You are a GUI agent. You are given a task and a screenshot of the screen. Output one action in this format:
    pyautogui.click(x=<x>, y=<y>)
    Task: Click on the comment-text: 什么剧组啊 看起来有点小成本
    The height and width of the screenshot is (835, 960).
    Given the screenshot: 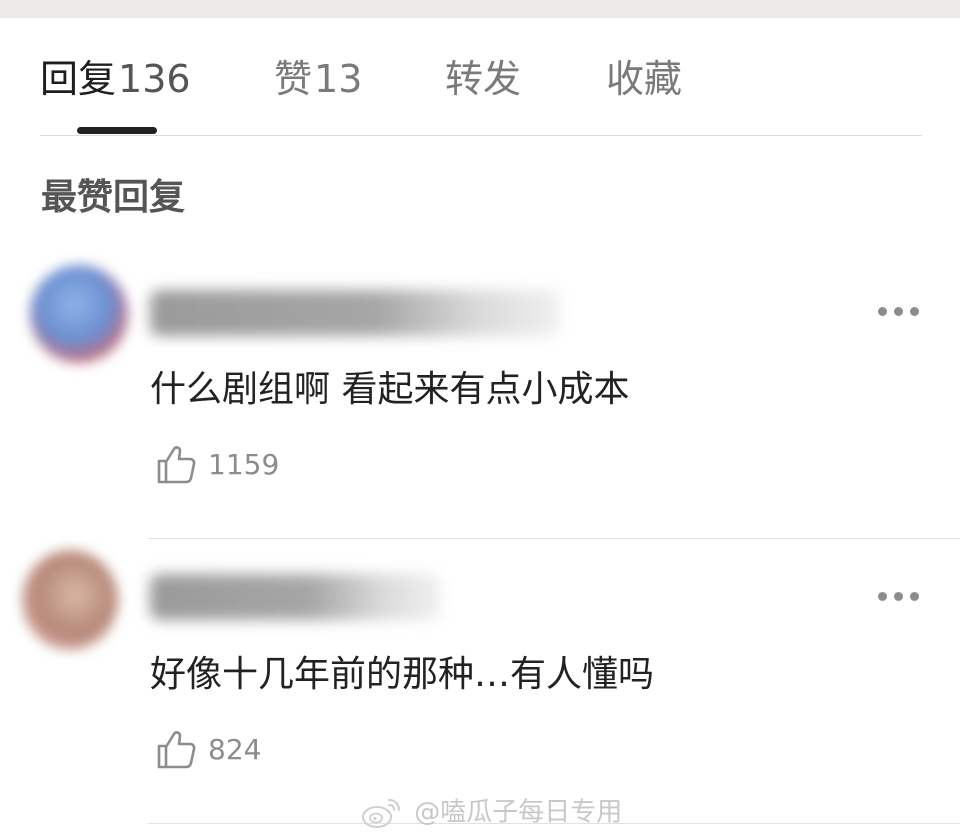 What is the action you would take?
    pyautogui.click(x=390, y=389)
    